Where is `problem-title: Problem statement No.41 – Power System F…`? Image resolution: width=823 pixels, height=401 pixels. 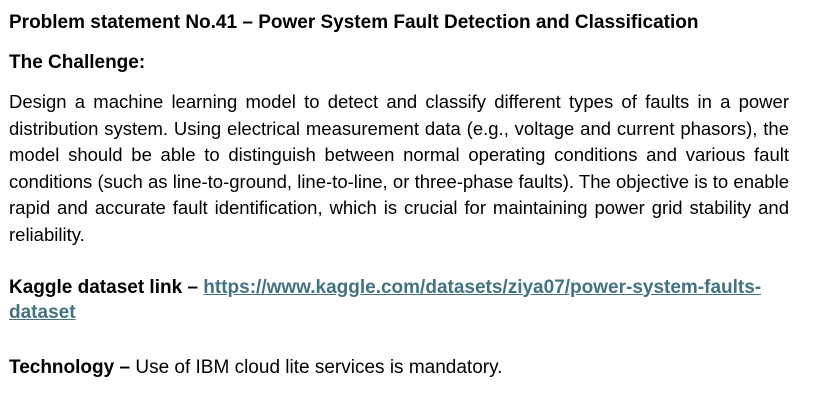
problem-title: Problem statement No.41 – Power System F… is located at coordinates (354, 22).